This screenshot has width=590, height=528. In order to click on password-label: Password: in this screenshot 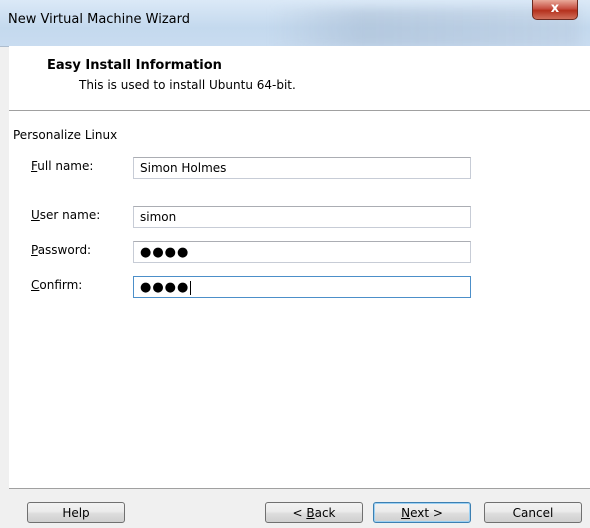, I will do `click(61, 250)`.